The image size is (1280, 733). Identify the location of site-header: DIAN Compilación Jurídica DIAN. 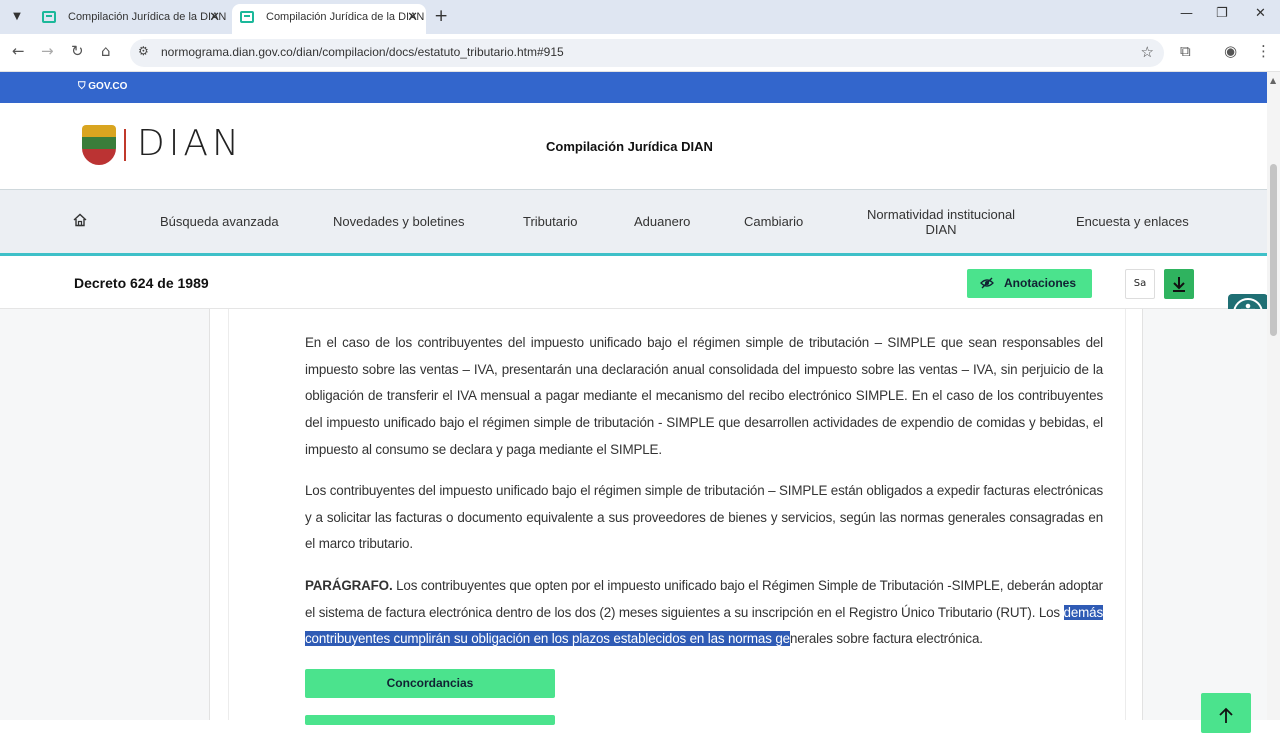
(633, 146).